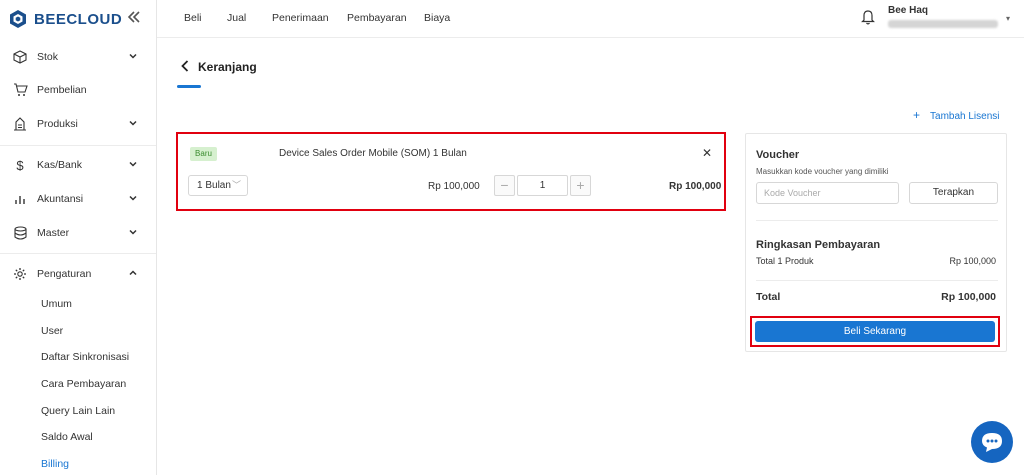  I want to click on increment-button: +, so click(580, 185).